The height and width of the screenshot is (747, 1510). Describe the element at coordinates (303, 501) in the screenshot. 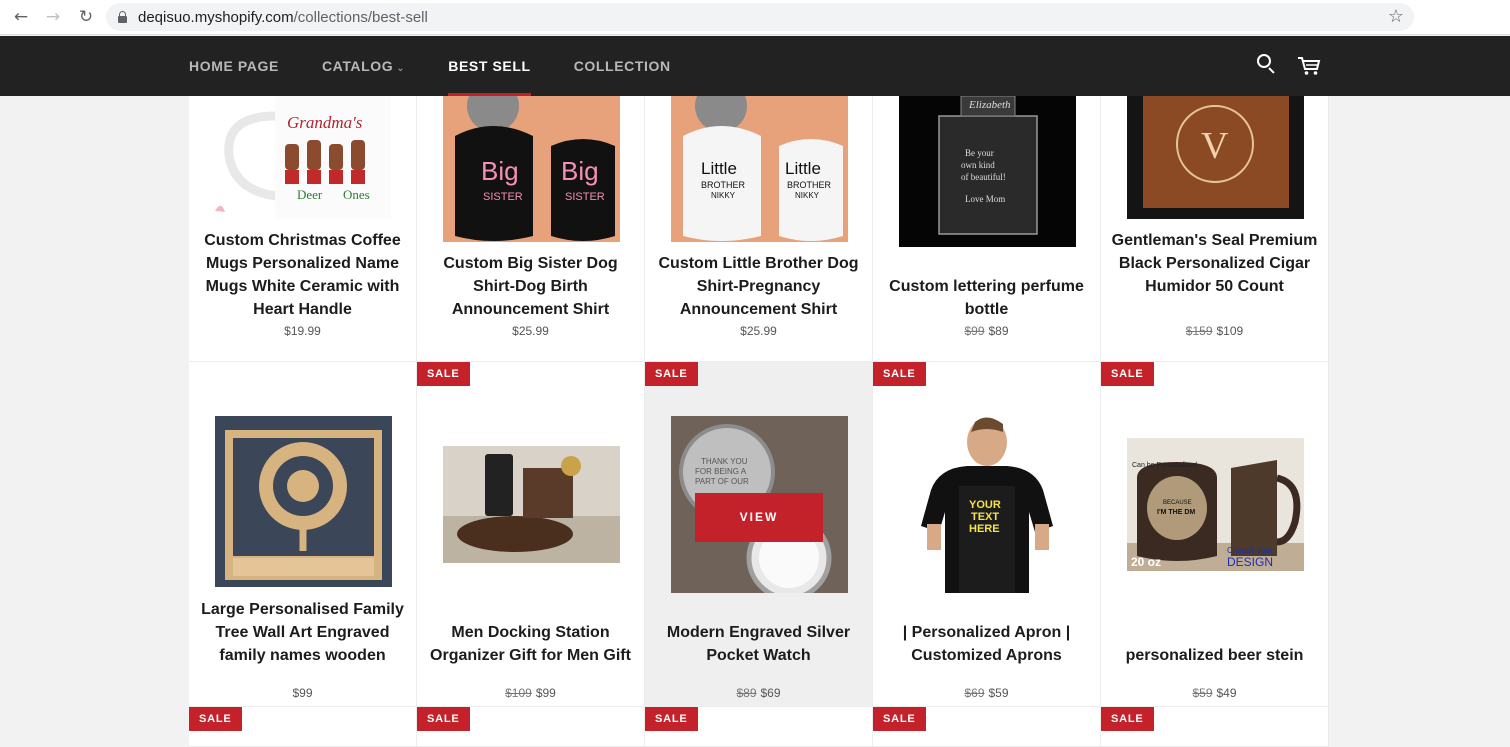

I see `family-tree-icon` at that location.